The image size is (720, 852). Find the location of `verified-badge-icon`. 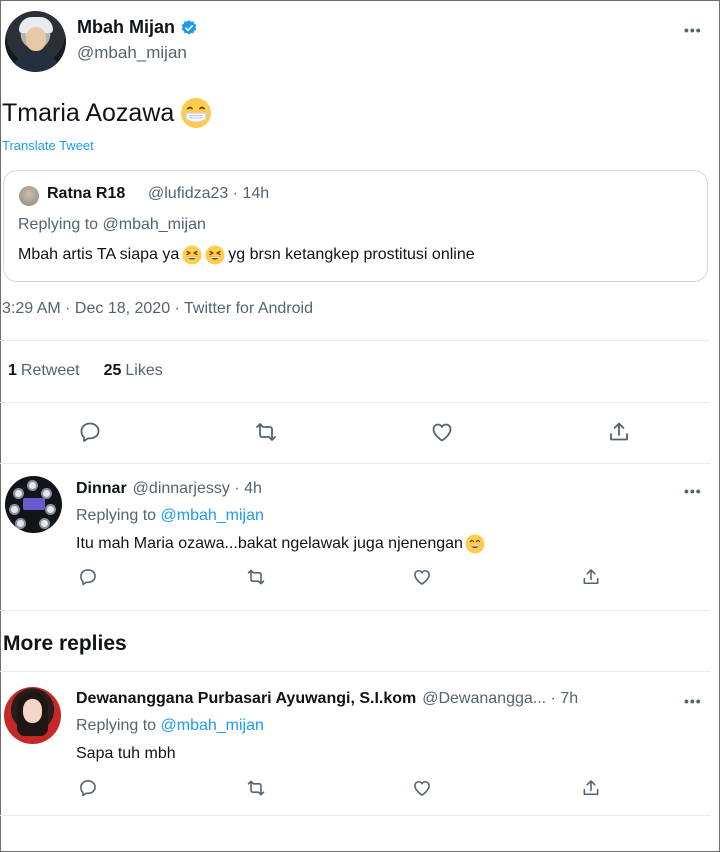

verified-badge-icon is located at coordinates (189, 28).